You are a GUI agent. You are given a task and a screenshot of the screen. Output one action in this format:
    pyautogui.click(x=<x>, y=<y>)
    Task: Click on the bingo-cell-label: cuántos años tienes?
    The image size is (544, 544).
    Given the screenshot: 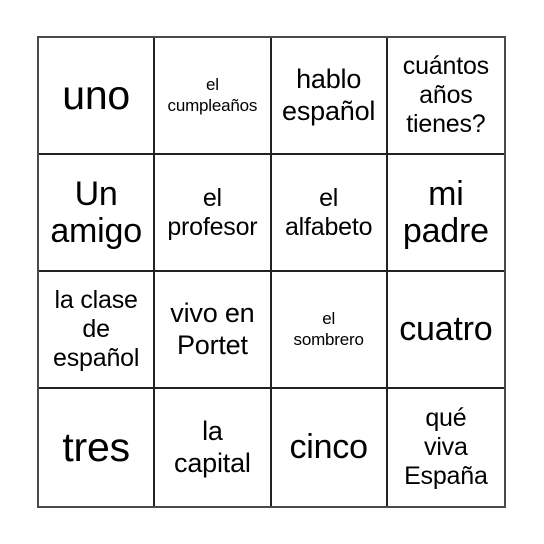 What is the action you would take?
    pyautogui.click(x=445, y=95)
    